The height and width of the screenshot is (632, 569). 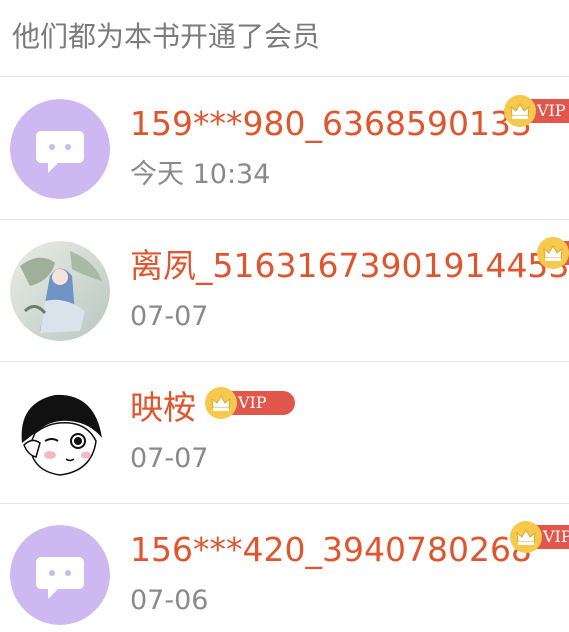 What do you see at coordinates (331, 124) in the screenshot?
I see `member-name: 159***980_6368590133` at bounding box center [331, 124].